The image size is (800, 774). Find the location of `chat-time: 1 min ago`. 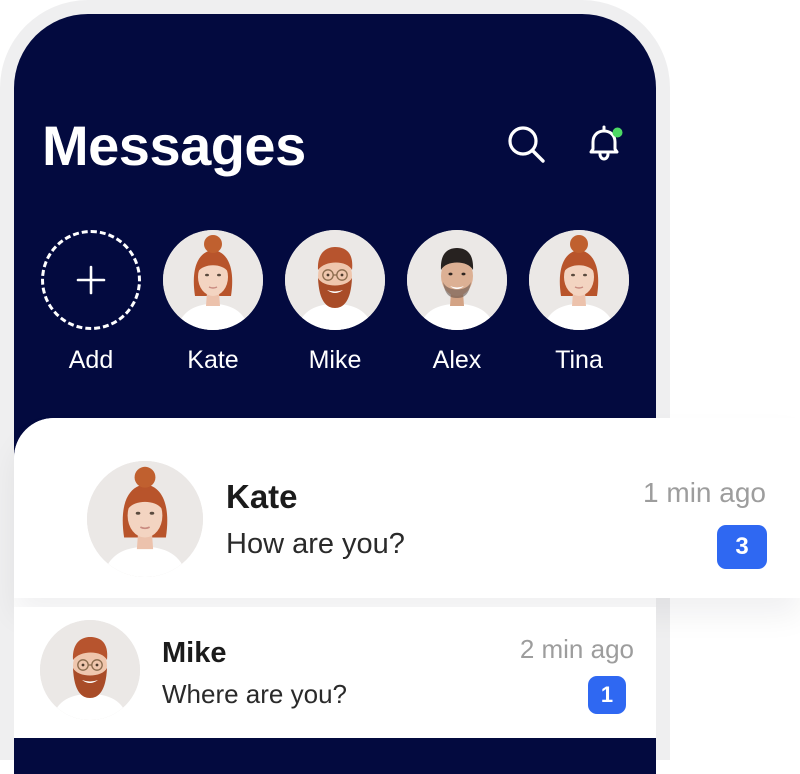

chat-time: 1 min ago is located at coordinates (704, 492).